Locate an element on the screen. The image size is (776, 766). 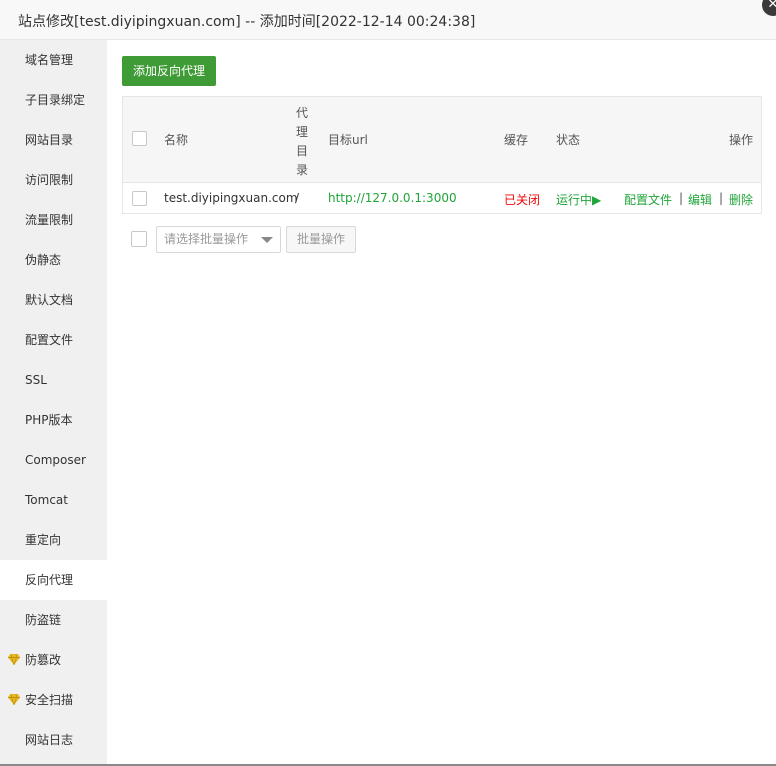
header-actions: 操作 is located at coordinates (741, 140).